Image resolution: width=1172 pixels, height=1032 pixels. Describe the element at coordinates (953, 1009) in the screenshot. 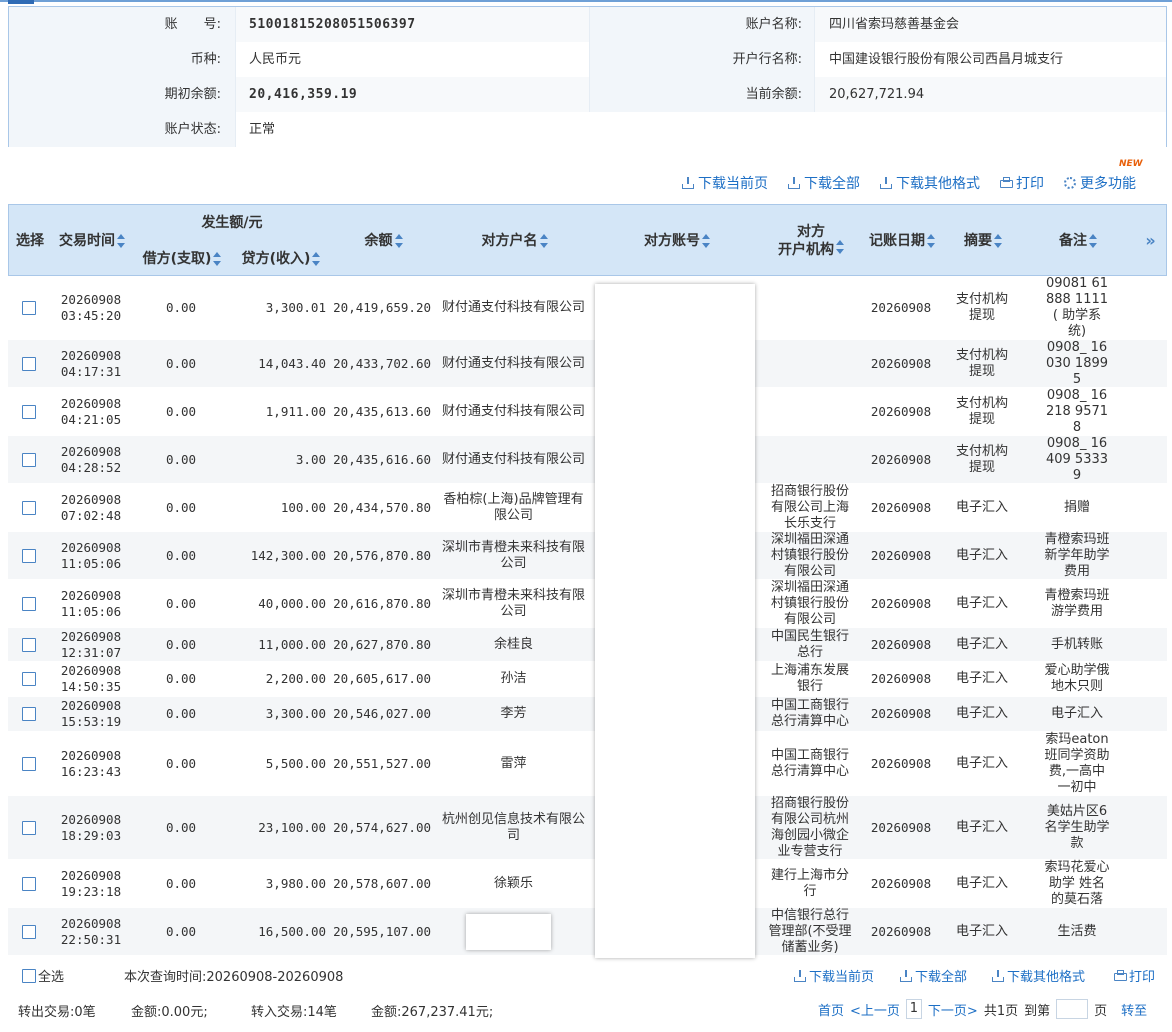

I see `next-page-link: 下一页>` at that location.